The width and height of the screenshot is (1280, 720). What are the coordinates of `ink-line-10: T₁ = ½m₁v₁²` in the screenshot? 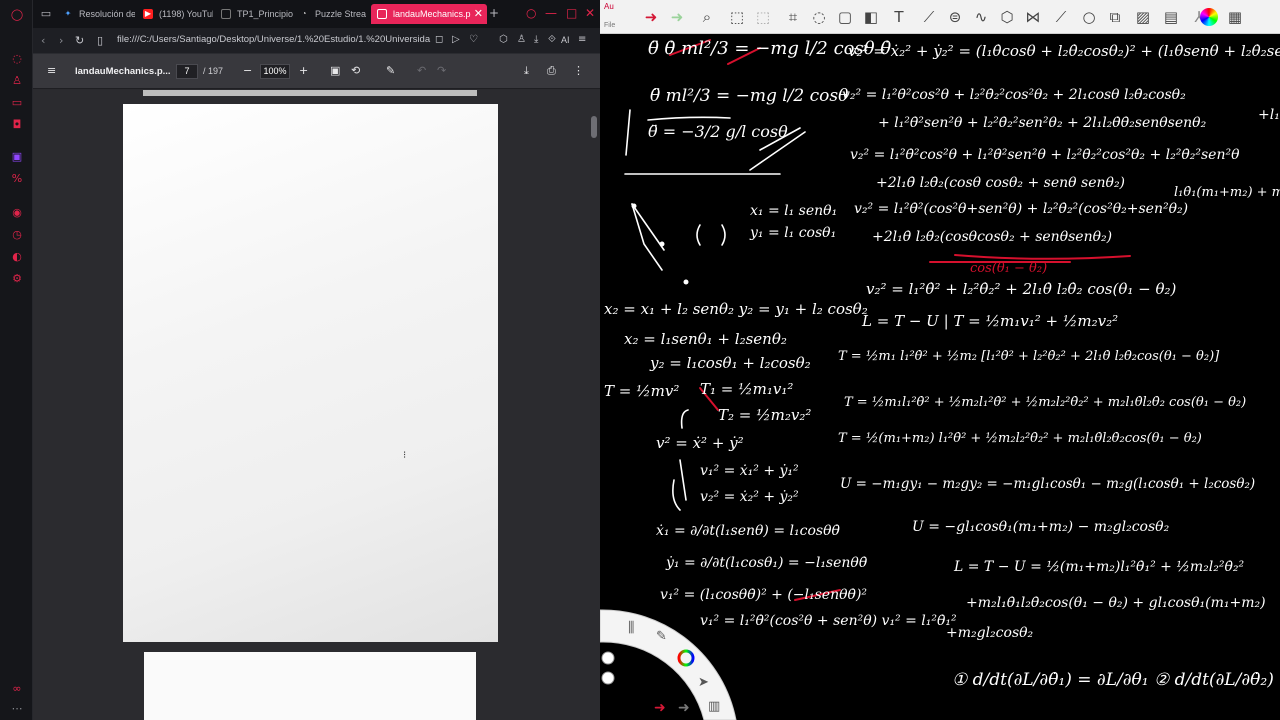 It's located at (747, 389).